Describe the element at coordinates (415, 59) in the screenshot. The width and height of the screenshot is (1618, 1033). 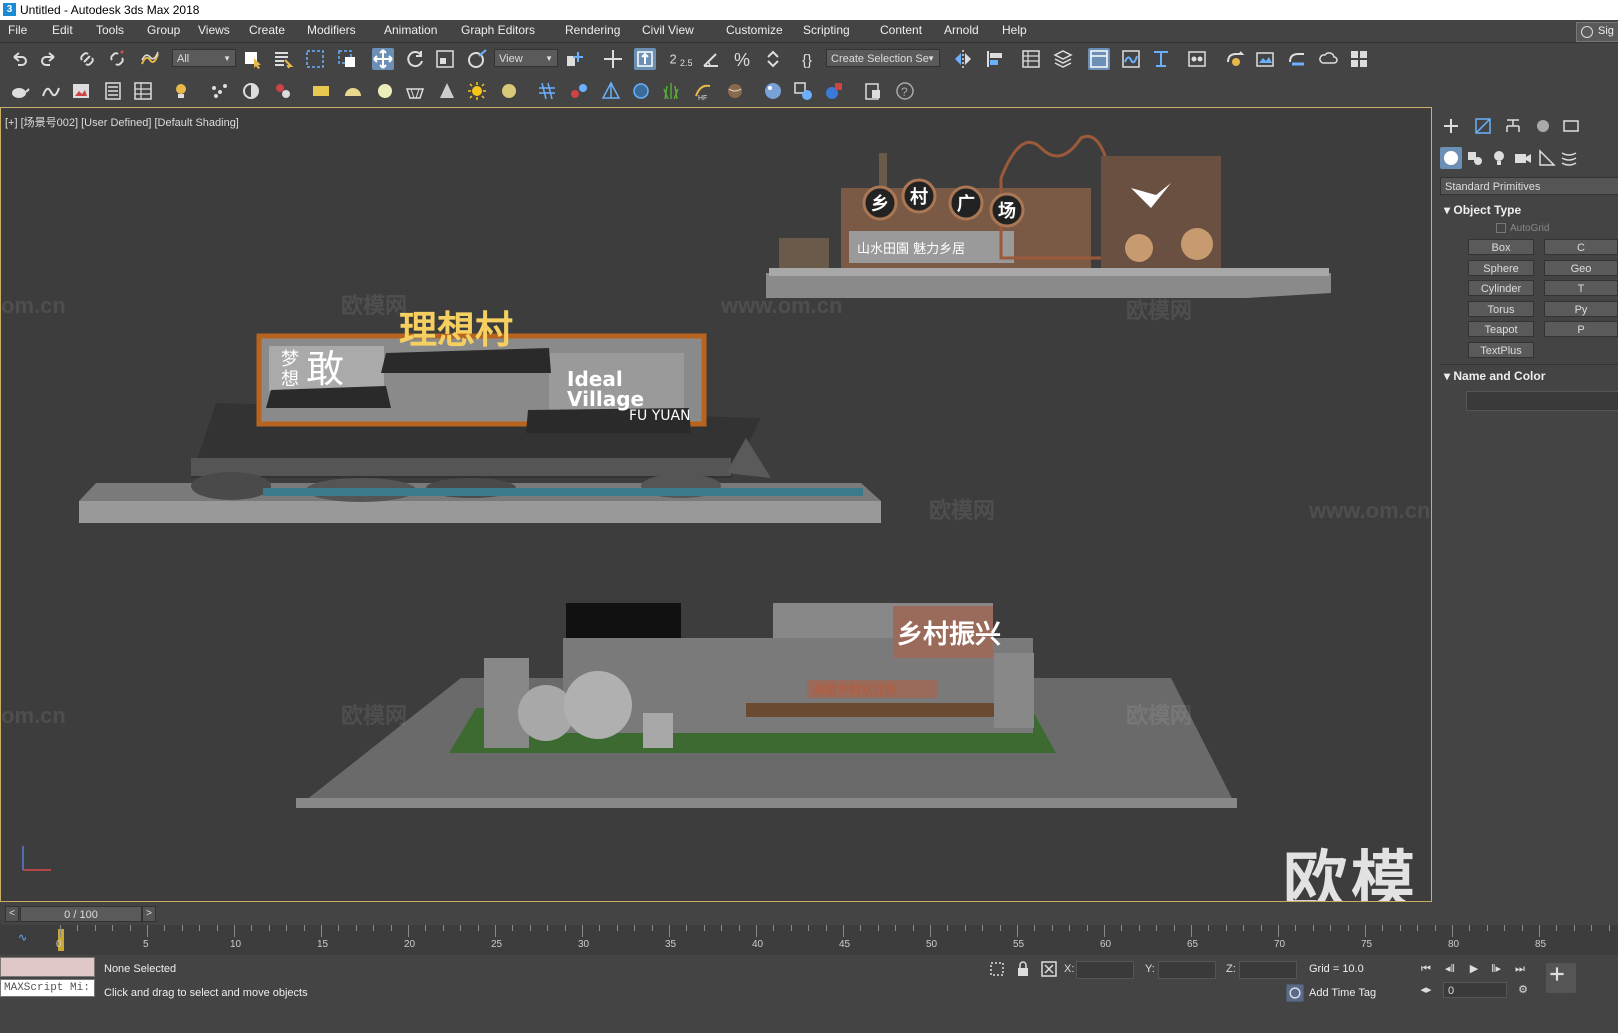
I see `select-and-rotate-icon` at that location.